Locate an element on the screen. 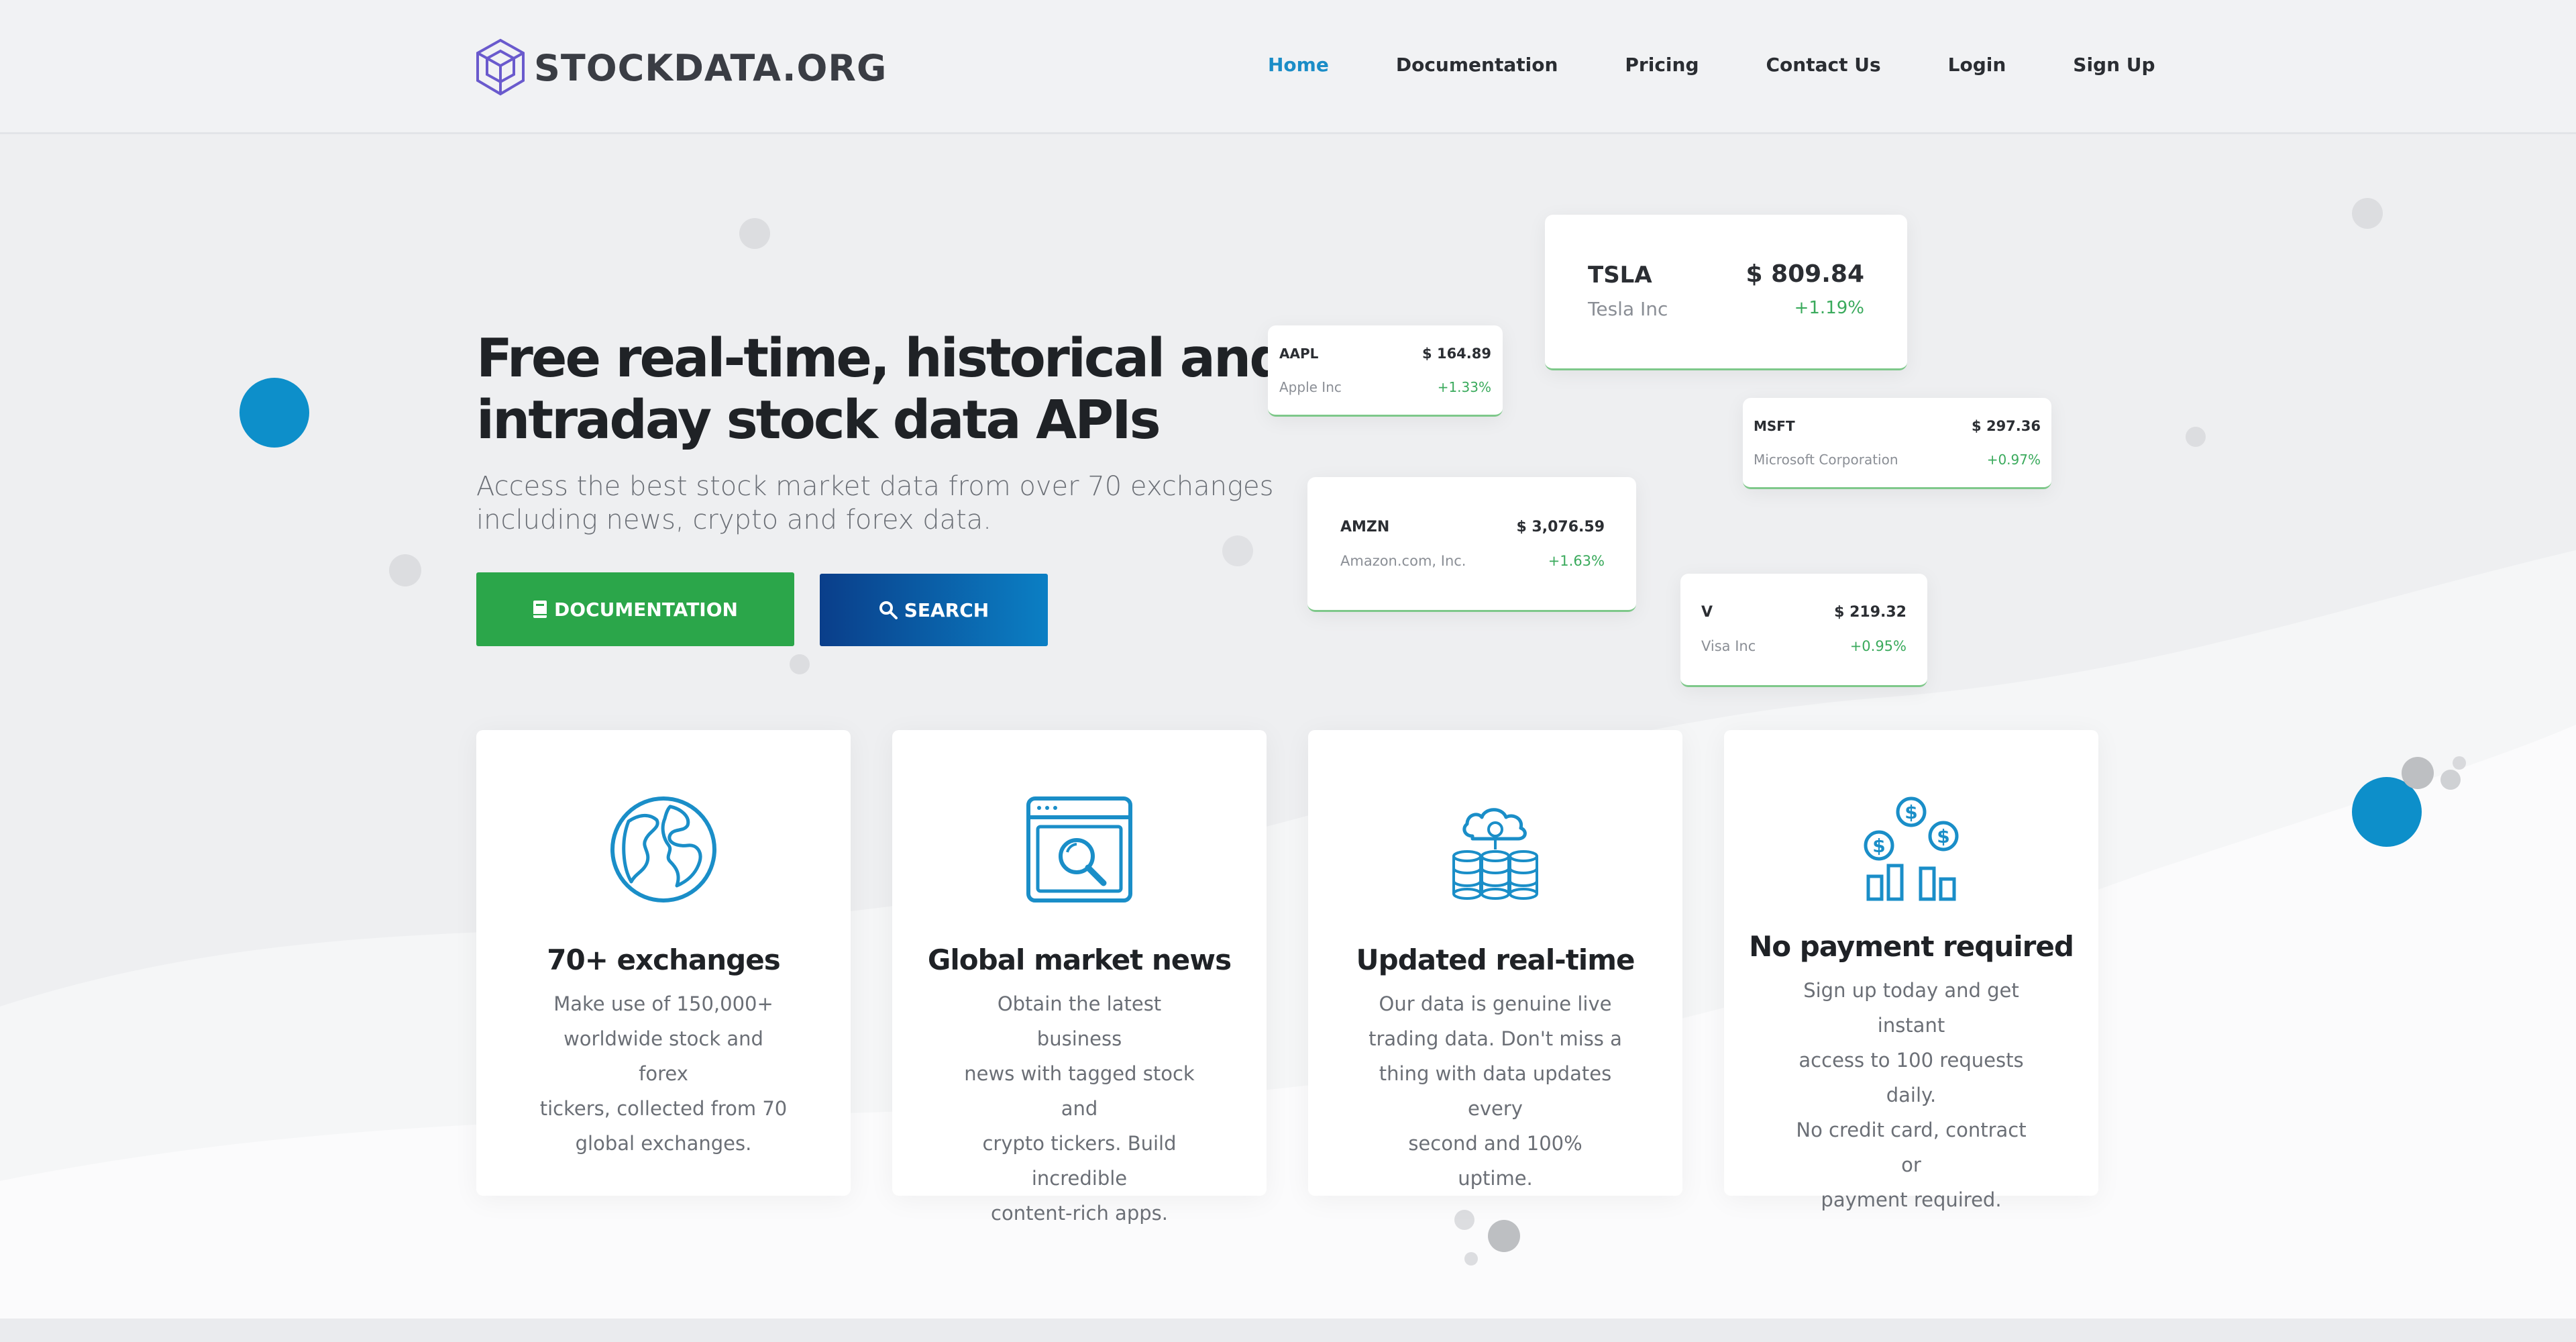  stock-price: $ 219.32 is located at coordinates (1870, 612).